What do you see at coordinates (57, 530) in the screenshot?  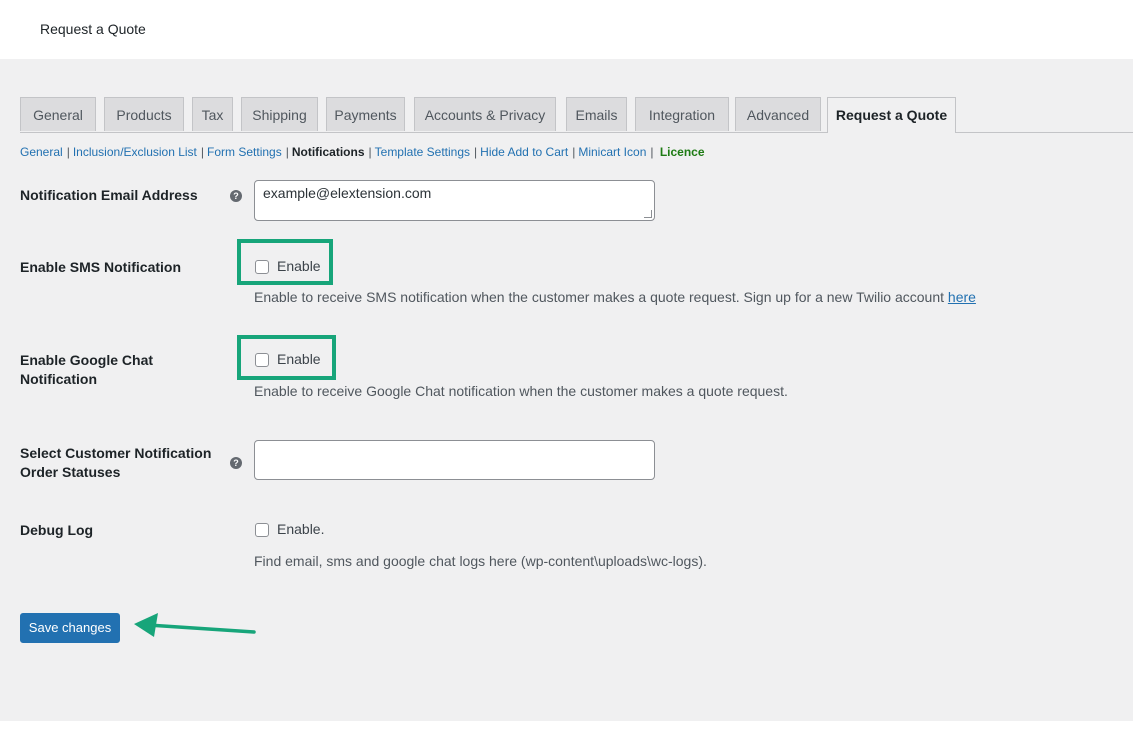 I see `debug-log-label: Debug Log` at bounding box center [57, 530].